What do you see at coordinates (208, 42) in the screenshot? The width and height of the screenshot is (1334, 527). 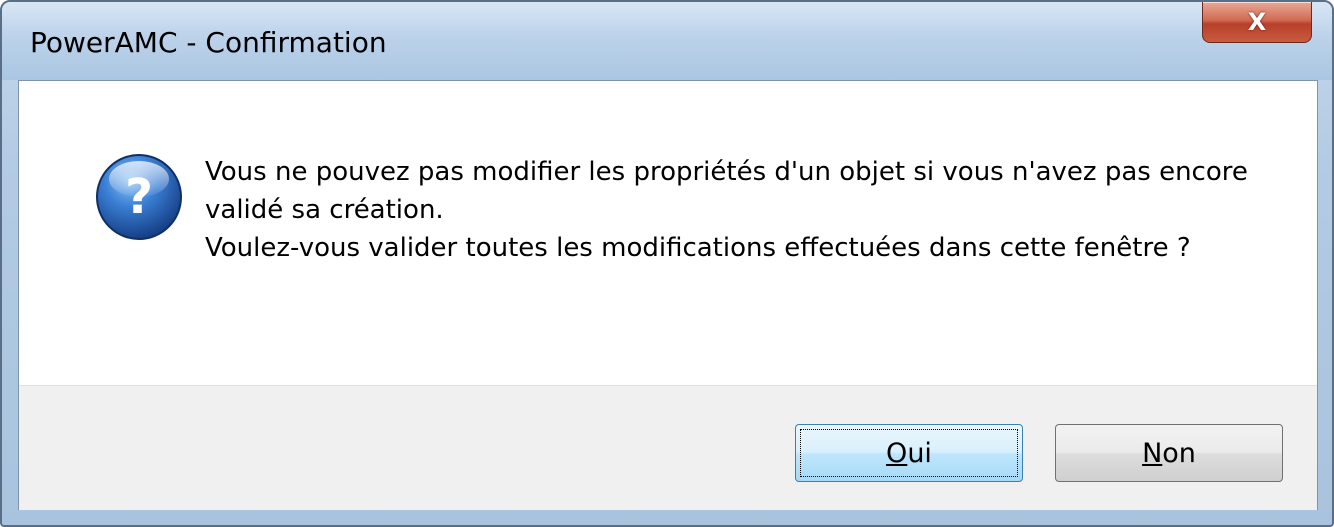 I see `dialog-title: PowerAMC - Confirmation` at bounding box center [208, 42].